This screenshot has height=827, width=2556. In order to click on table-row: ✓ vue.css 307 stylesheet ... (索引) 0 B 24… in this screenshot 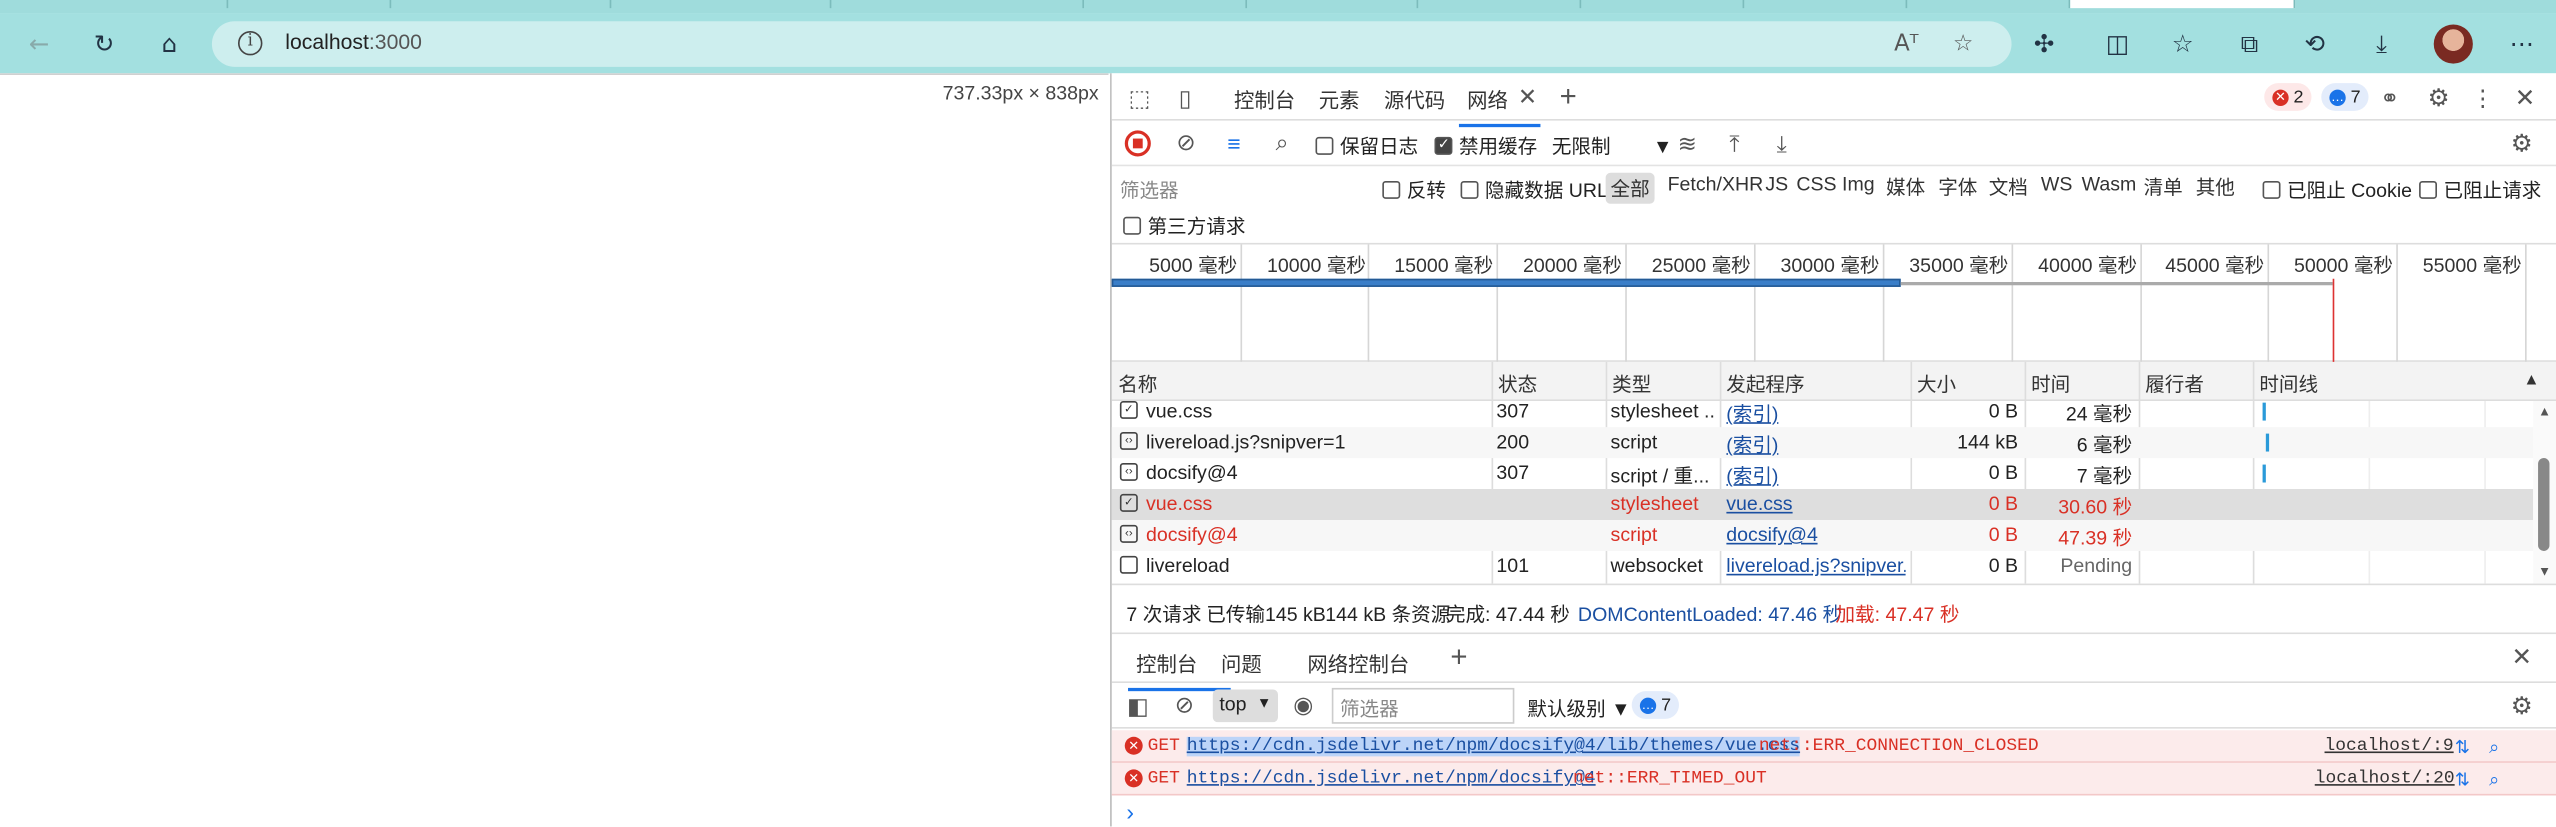, I will do `click(1822, 411)`.